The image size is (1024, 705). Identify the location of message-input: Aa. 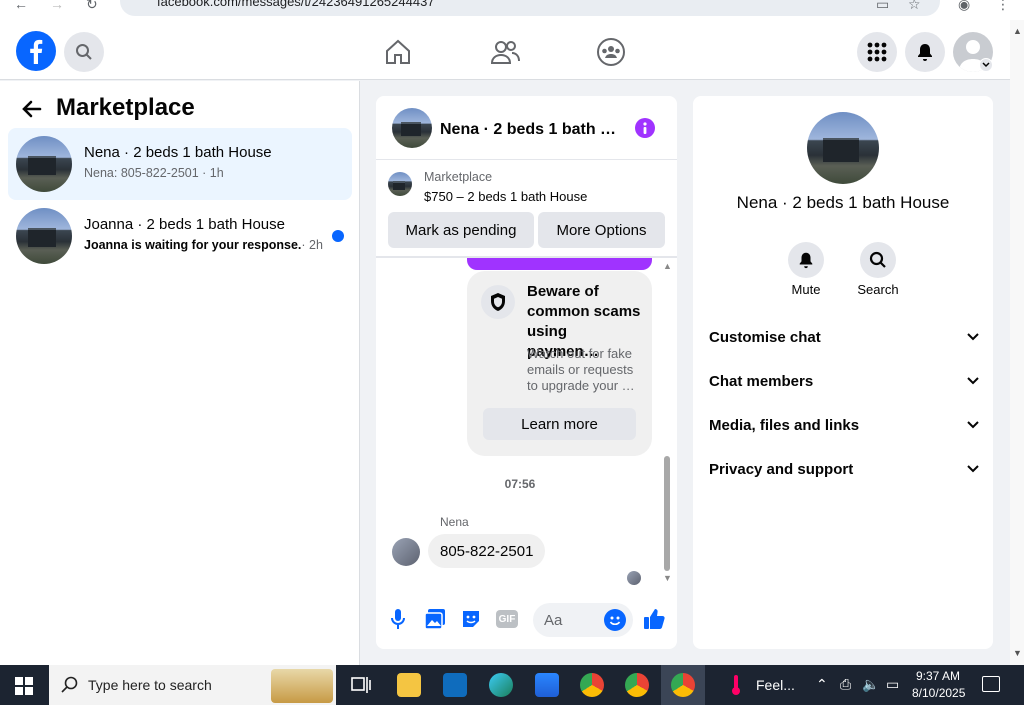
(583, 620).